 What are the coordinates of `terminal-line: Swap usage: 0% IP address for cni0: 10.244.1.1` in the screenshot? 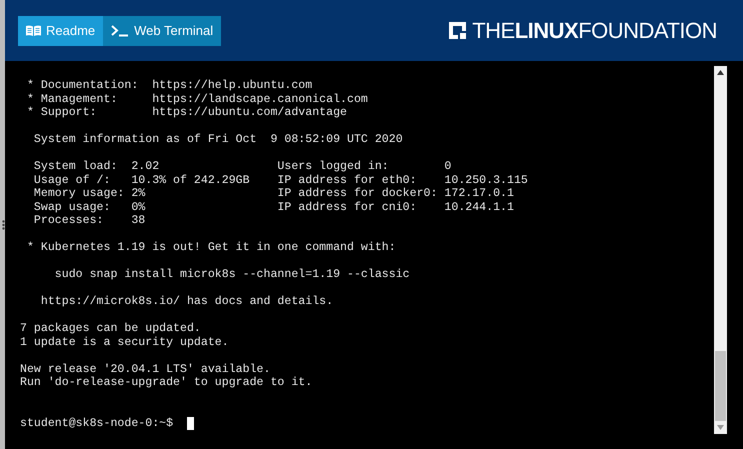 It's located at (273, 207).